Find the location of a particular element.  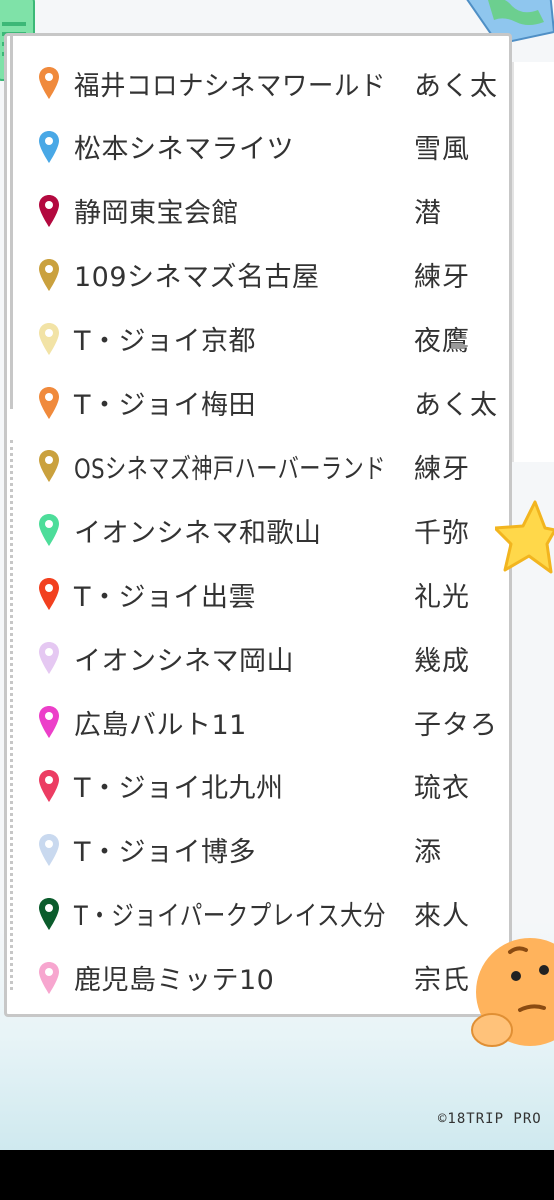

cast-name: 潜 is located at coordinates (428, 214).